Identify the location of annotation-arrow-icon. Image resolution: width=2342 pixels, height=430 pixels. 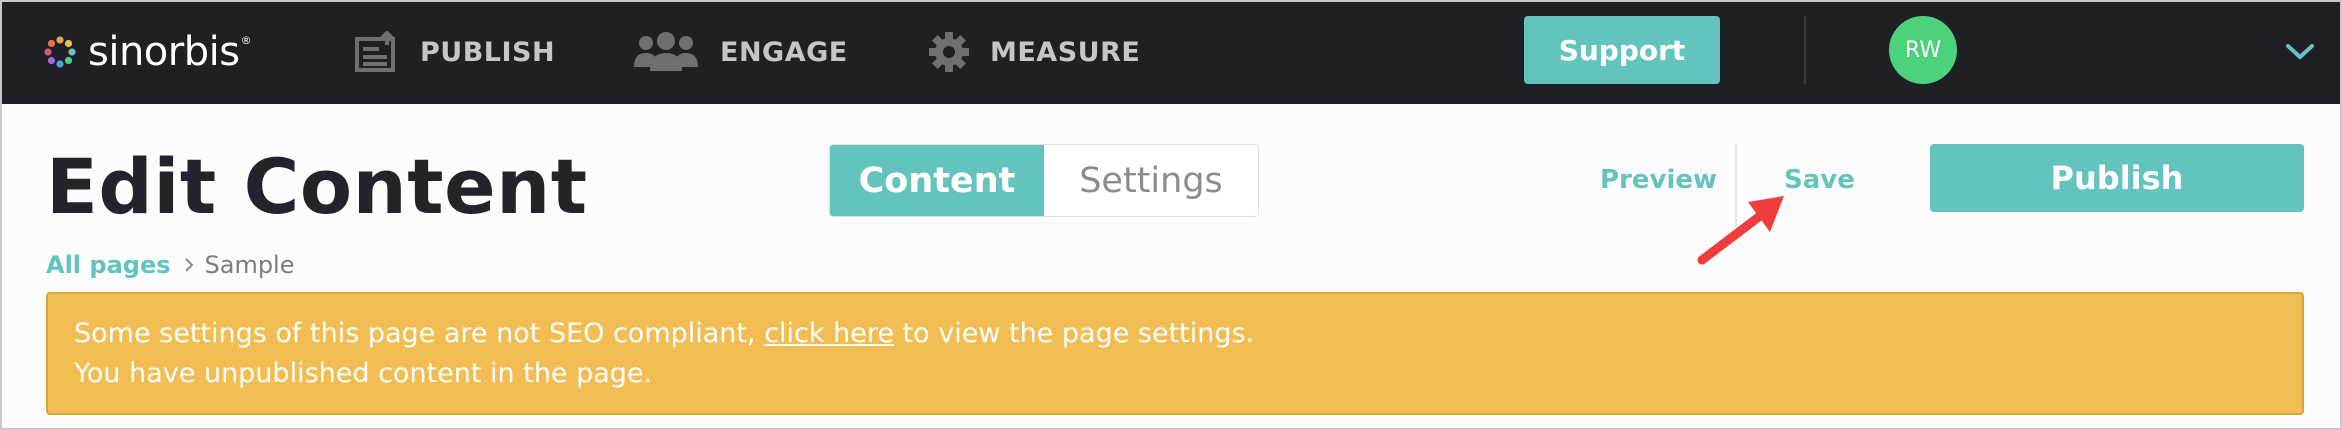
(1740, 230).